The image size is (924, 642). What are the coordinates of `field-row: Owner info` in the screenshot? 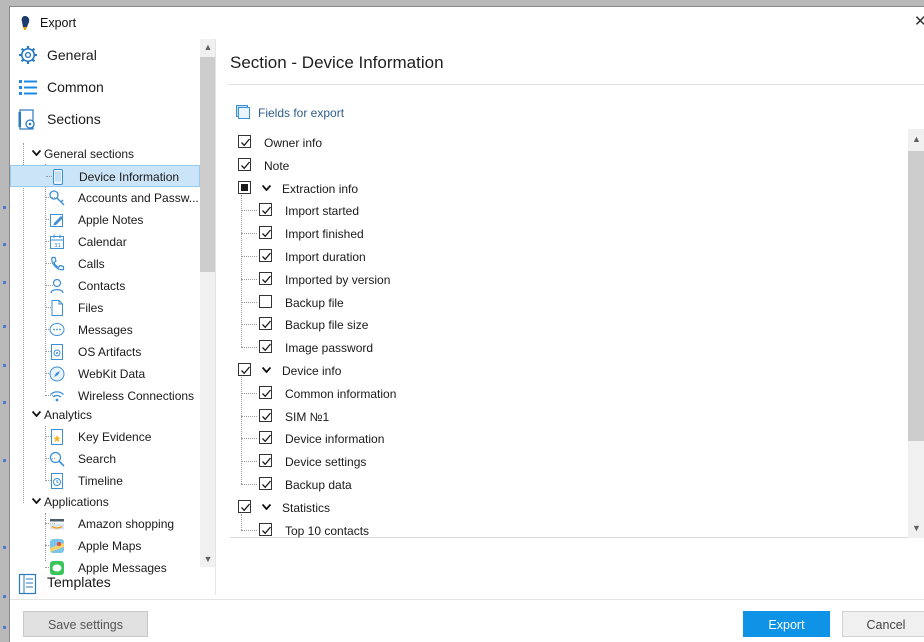 It's located at (565, 142).